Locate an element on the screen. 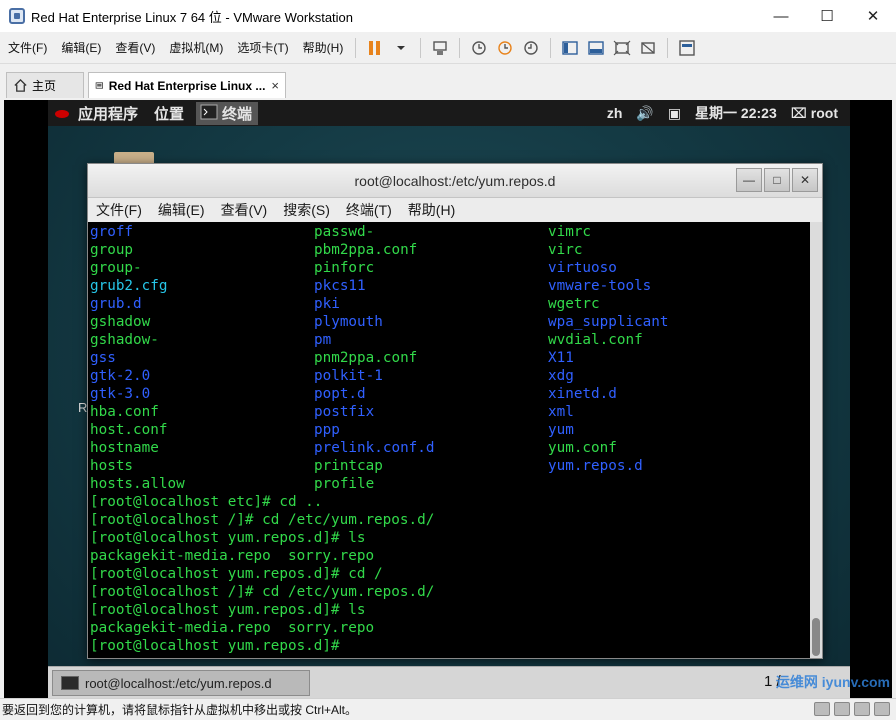 This screenshot has width=896, height=720. ls-entry: pinforc is located at coordinates (344, 268).